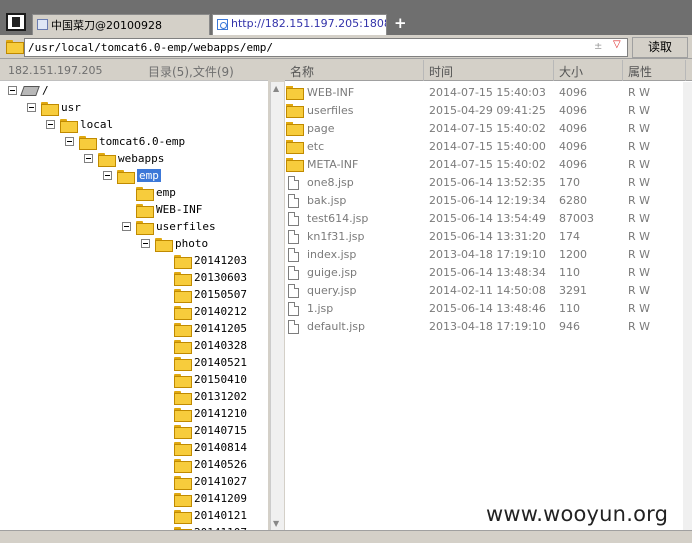  I want to click on tab-main: 中国菜刀@20100928, so click(121, 24).